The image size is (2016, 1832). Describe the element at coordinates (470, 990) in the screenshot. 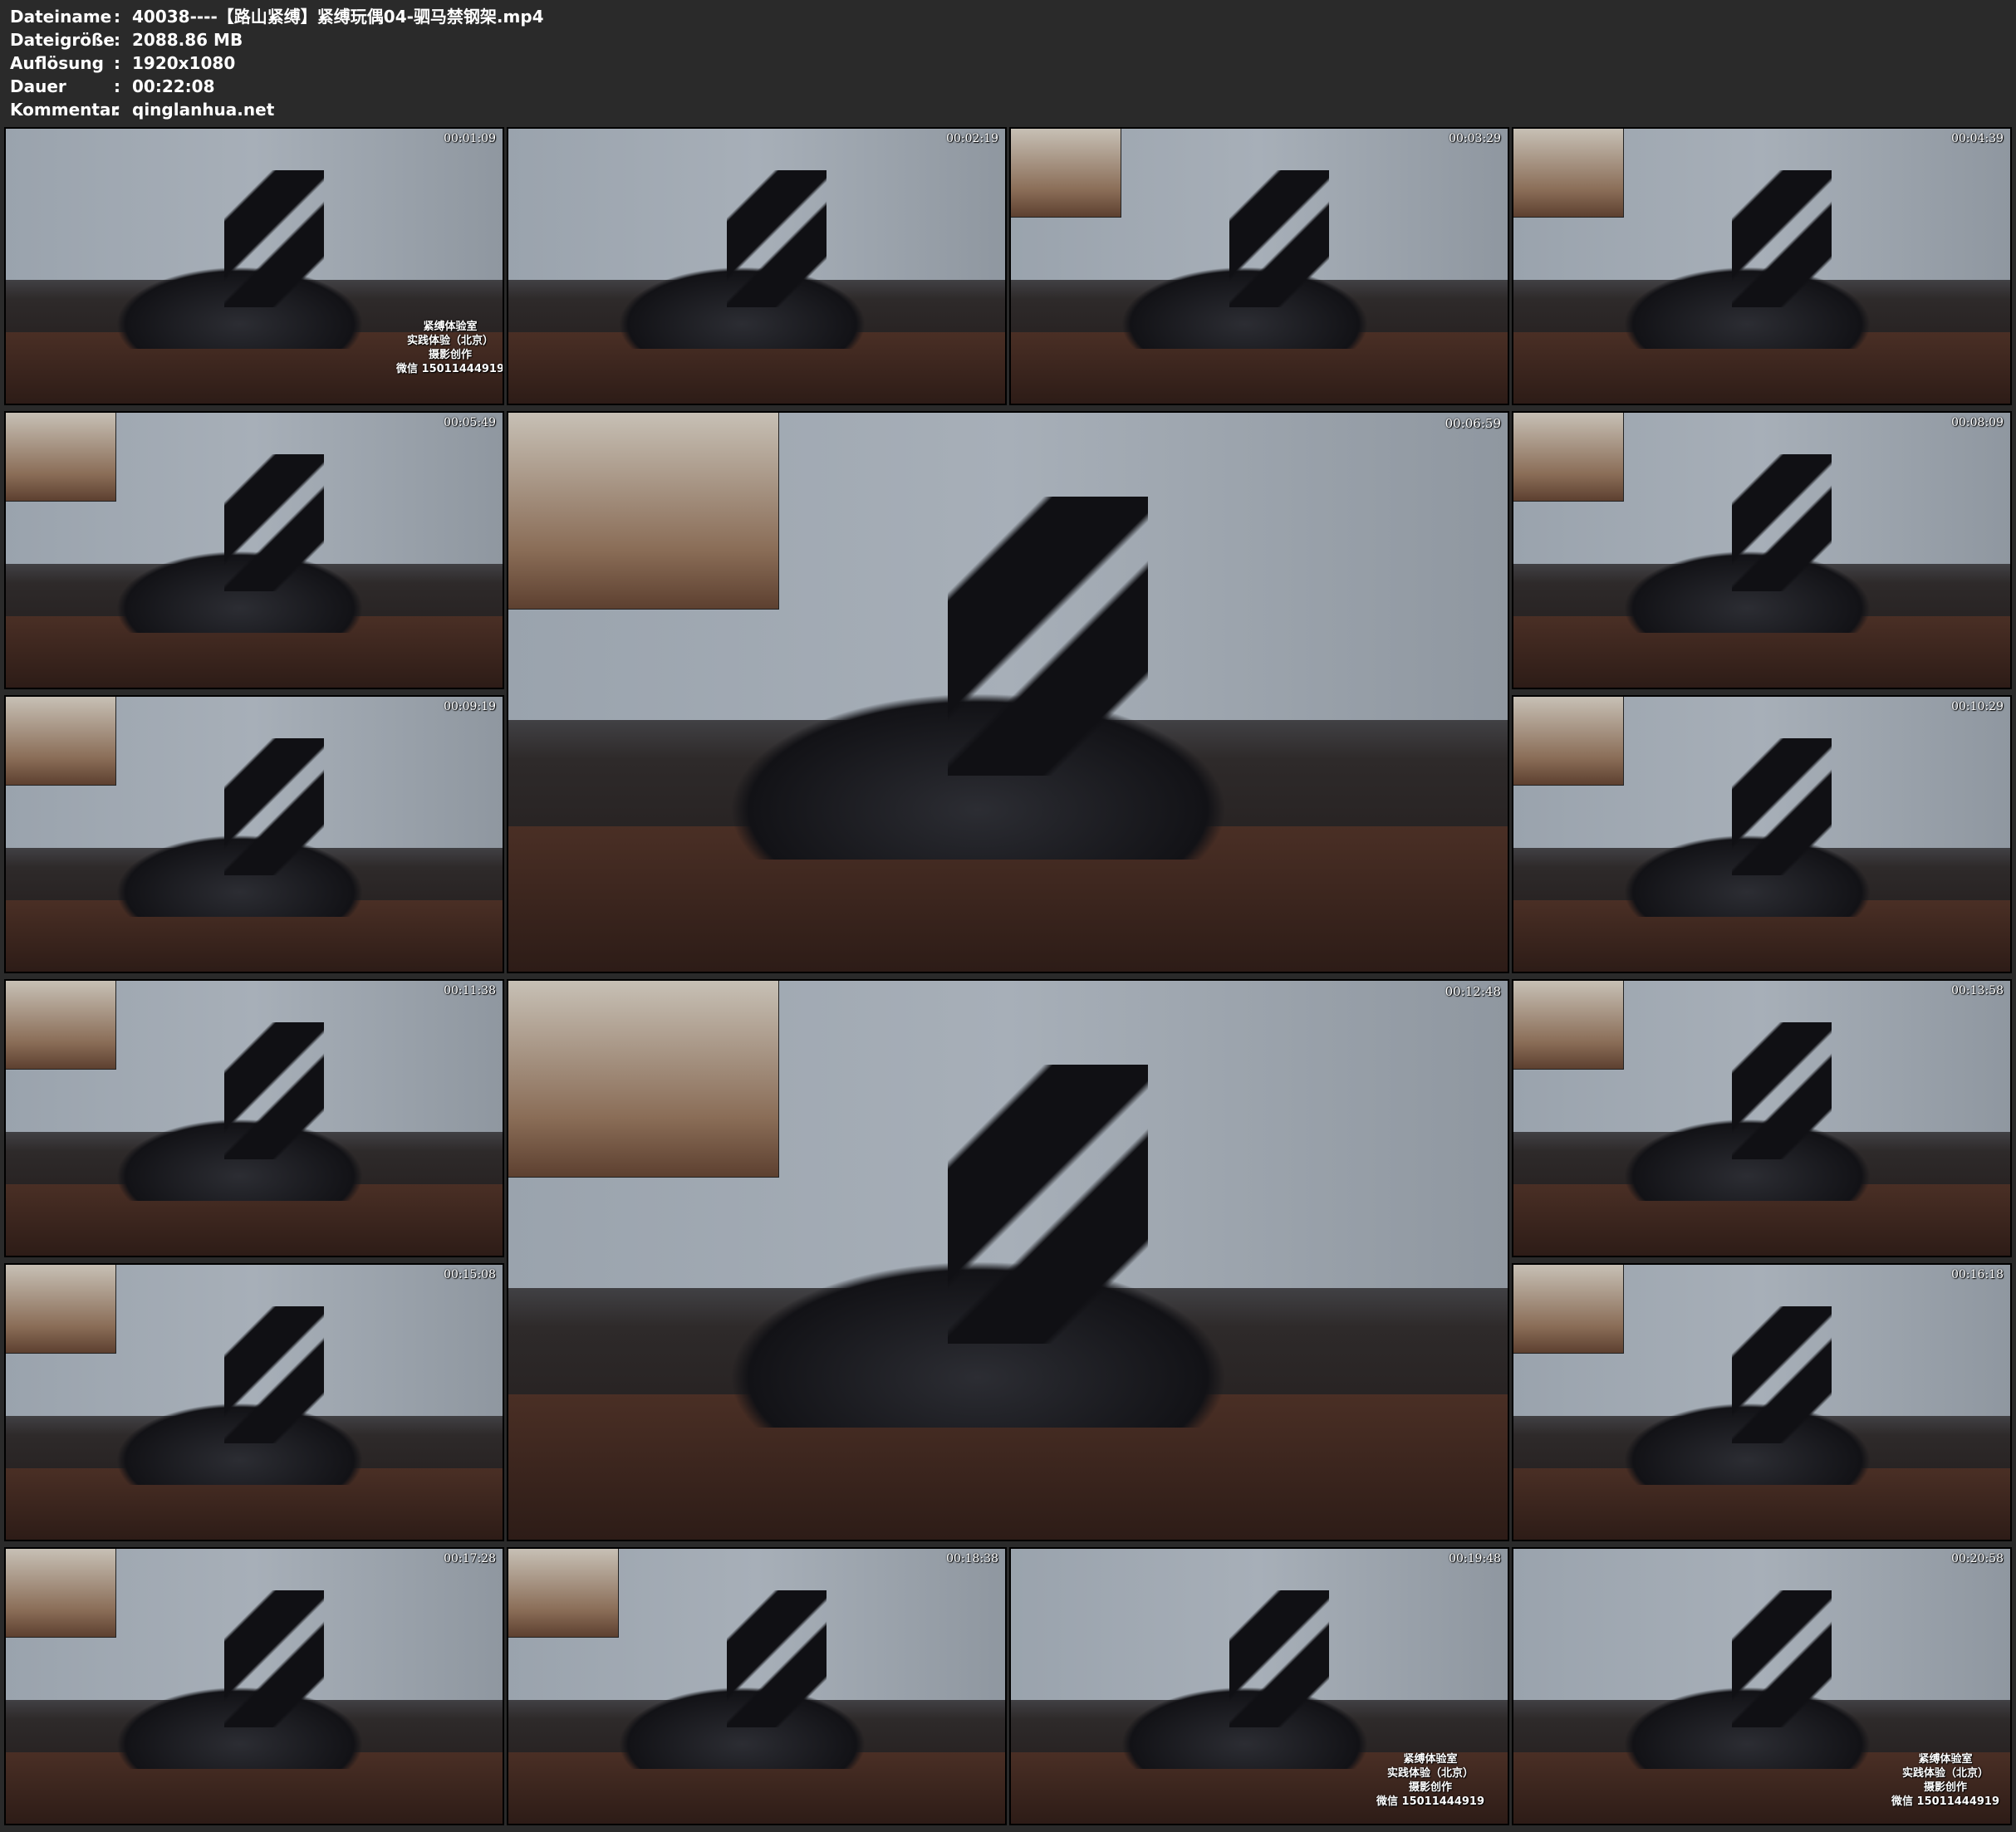

I see `thumbnail-timestamp: 00:11:38` at that location.